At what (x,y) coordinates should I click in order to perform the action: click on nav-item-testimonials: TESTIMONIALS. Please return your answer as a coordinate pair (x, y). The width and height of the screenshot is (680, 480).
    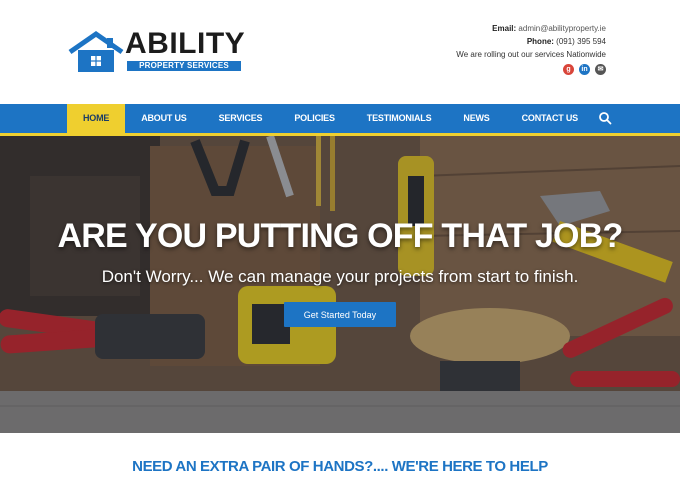
    Looking at the image, I should click on (399, 118).